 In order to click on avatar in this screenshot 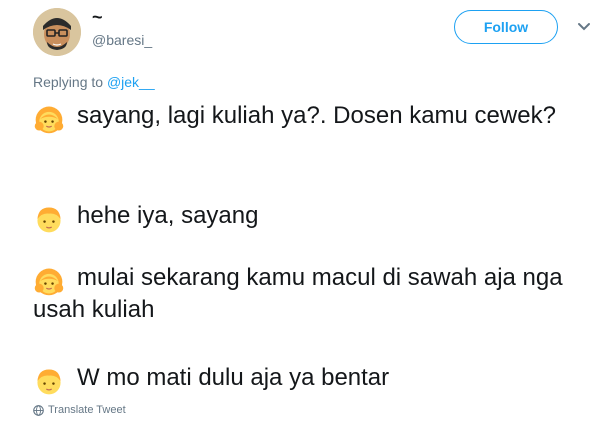, I will do `click(57, 32)`.